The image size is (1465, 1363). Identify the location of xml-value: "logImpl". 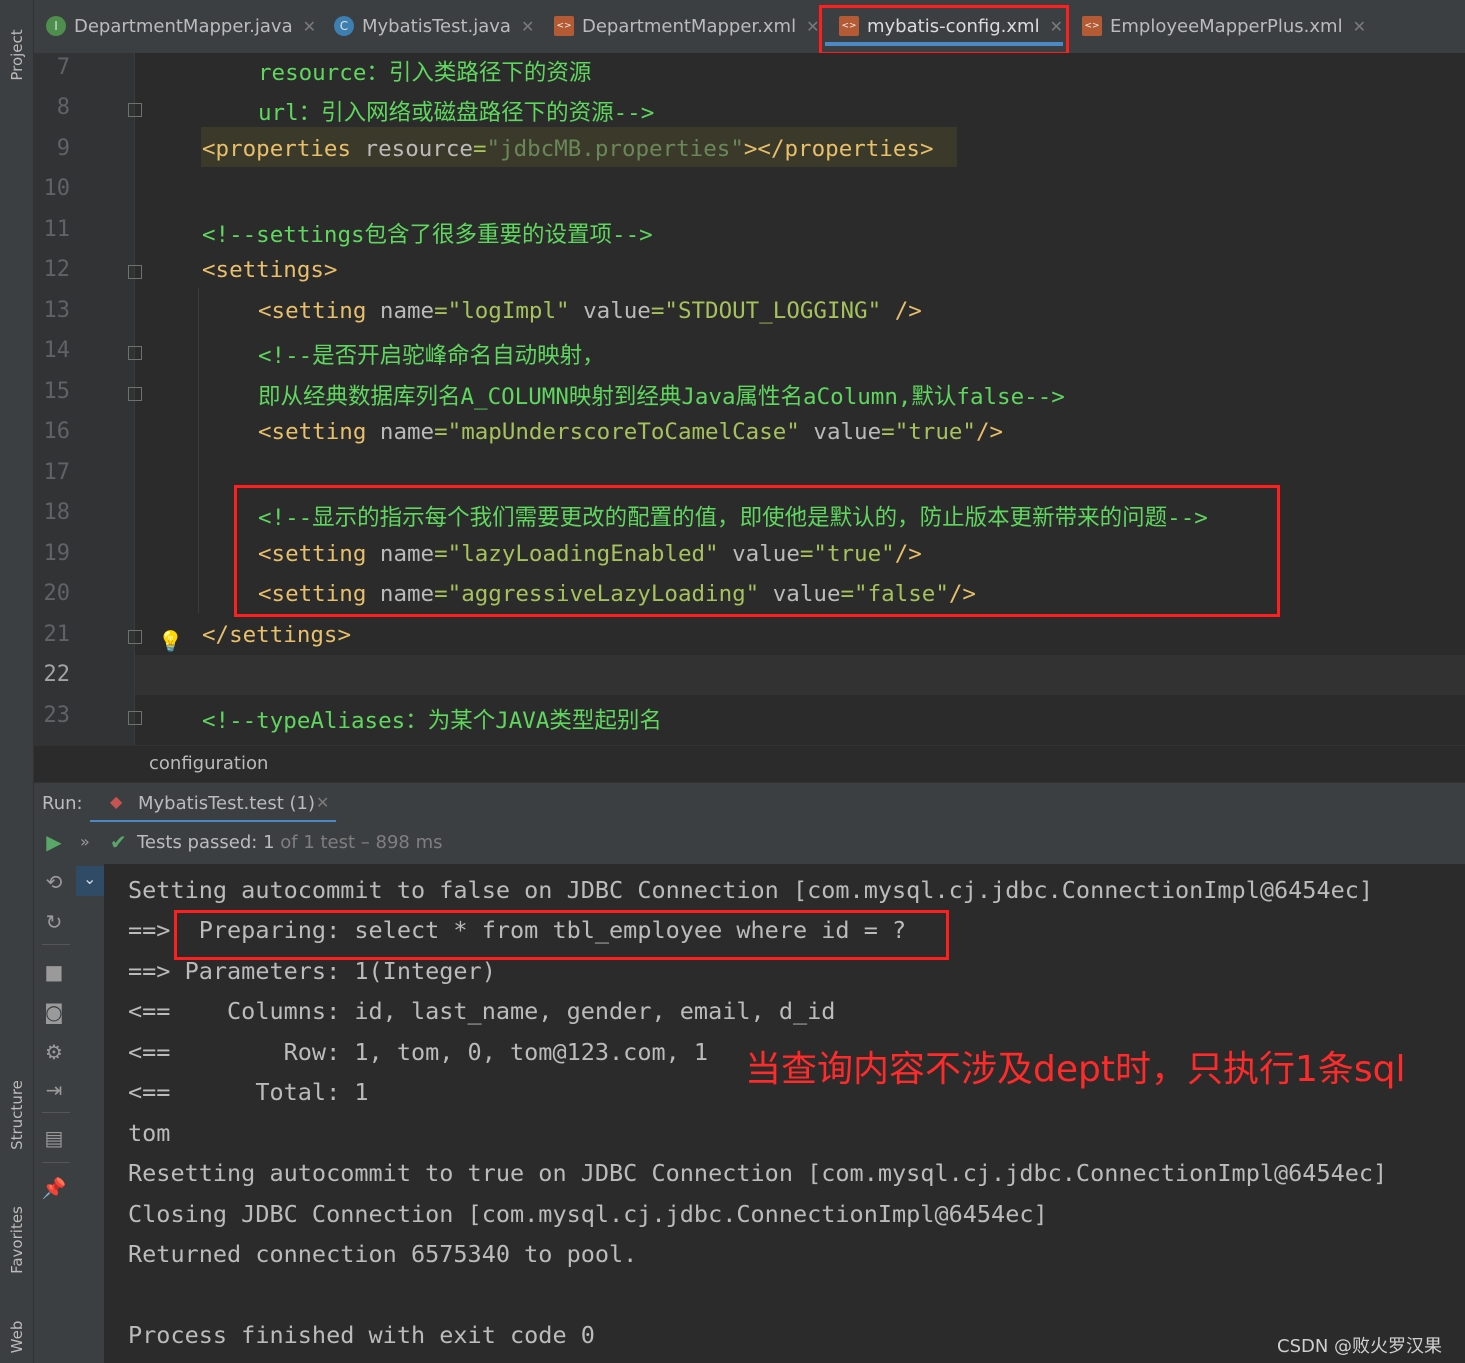
(508, 311).